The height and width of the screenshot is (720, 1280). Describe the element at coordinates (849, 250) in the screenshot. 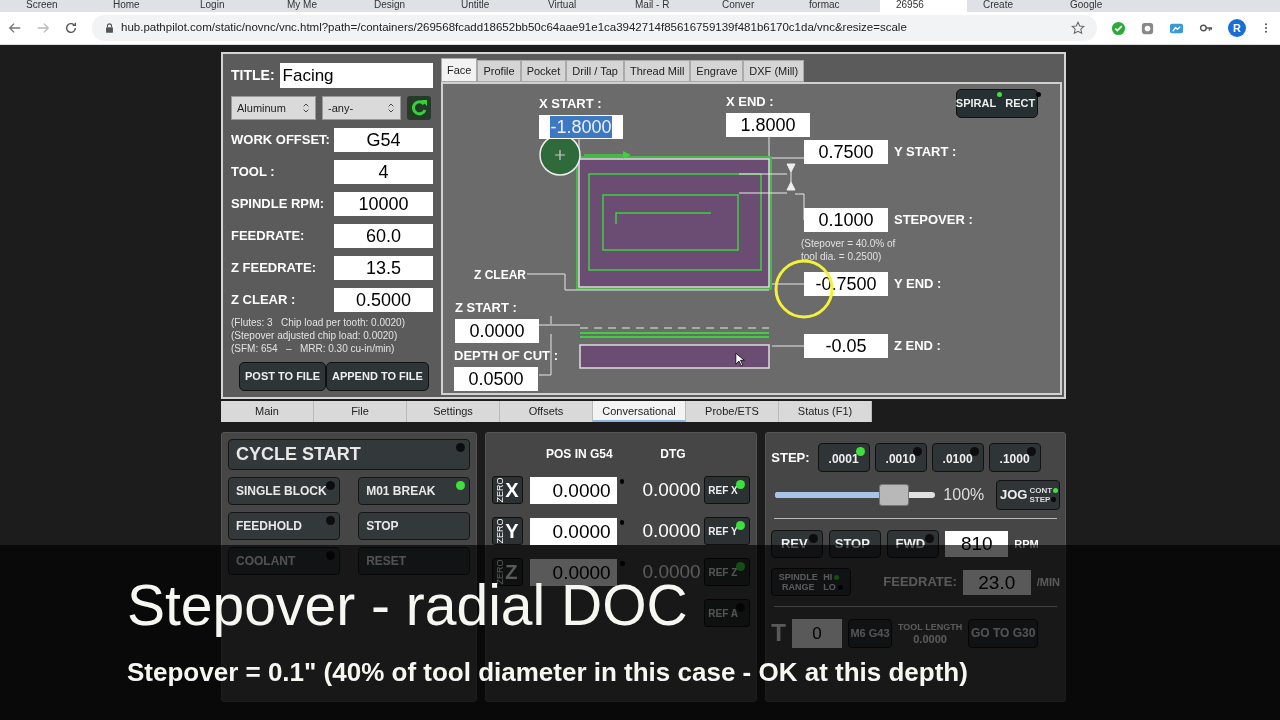

I see `info-note: (Stepover = 40.0% of tool dia. = 0.2500)` at that location.